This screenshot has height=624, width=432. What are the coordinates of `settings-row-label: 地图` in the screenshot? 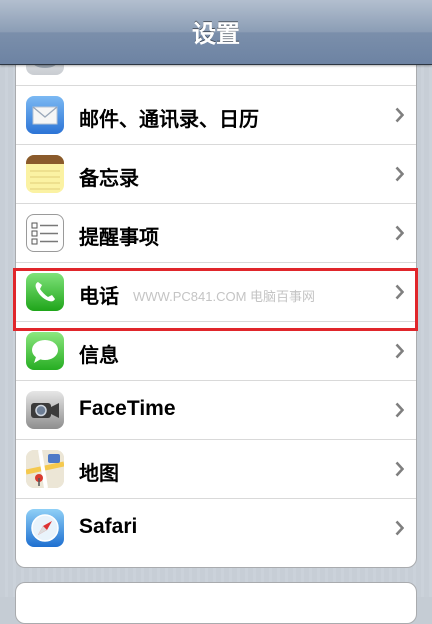 It's located at (99, 473).